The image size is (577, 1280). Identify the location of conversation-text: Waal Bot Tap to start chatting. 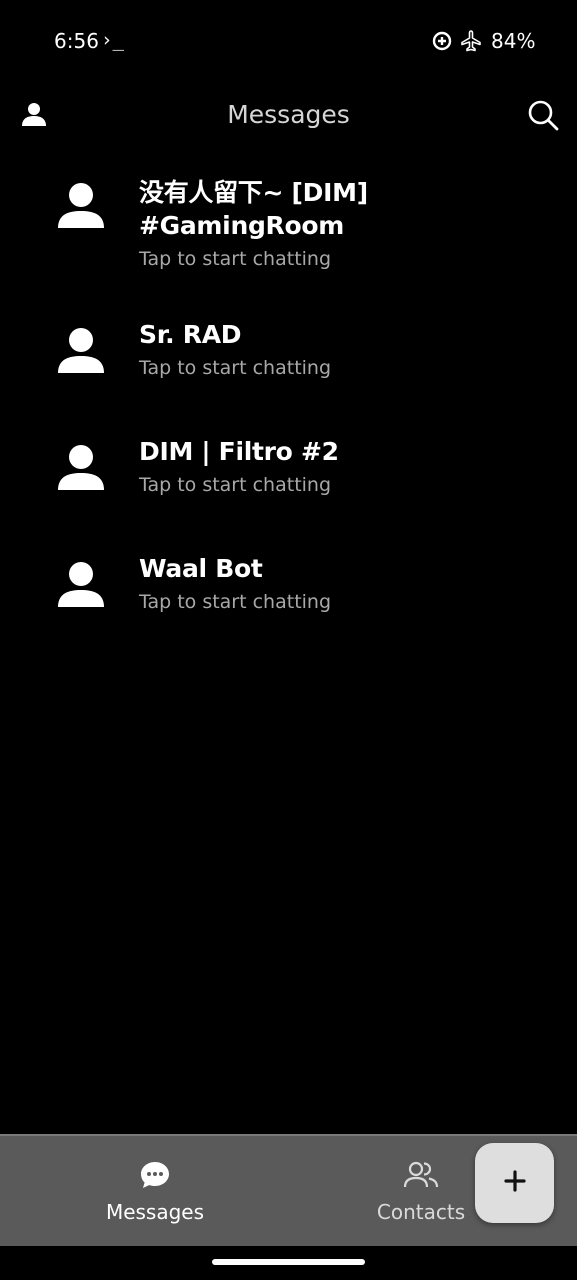
(339, 584).